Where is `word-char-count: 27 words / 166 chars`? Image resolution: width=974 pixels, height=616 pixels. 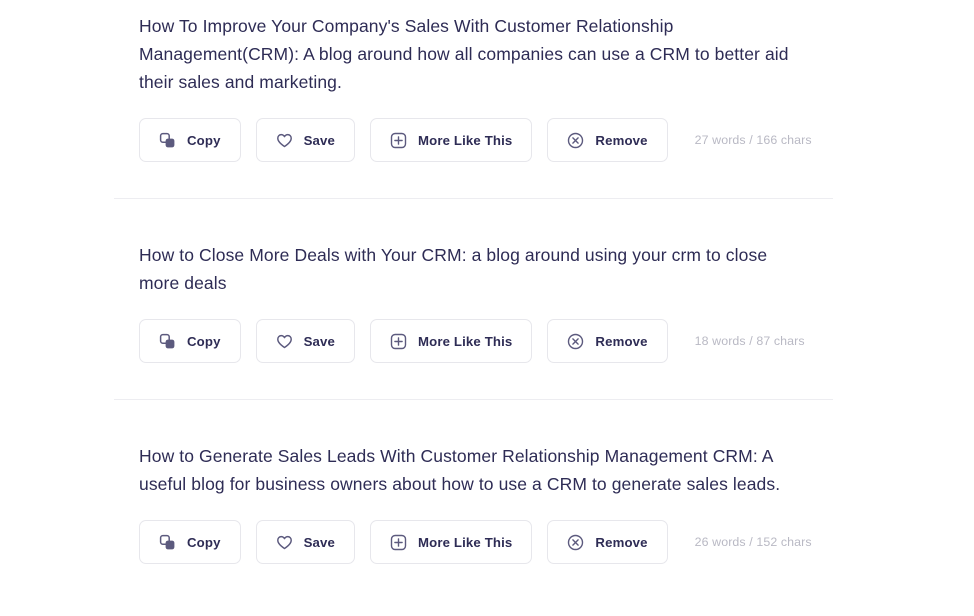
word-char-count: 27 words / 166 chars is located at coordinates (753, 140).